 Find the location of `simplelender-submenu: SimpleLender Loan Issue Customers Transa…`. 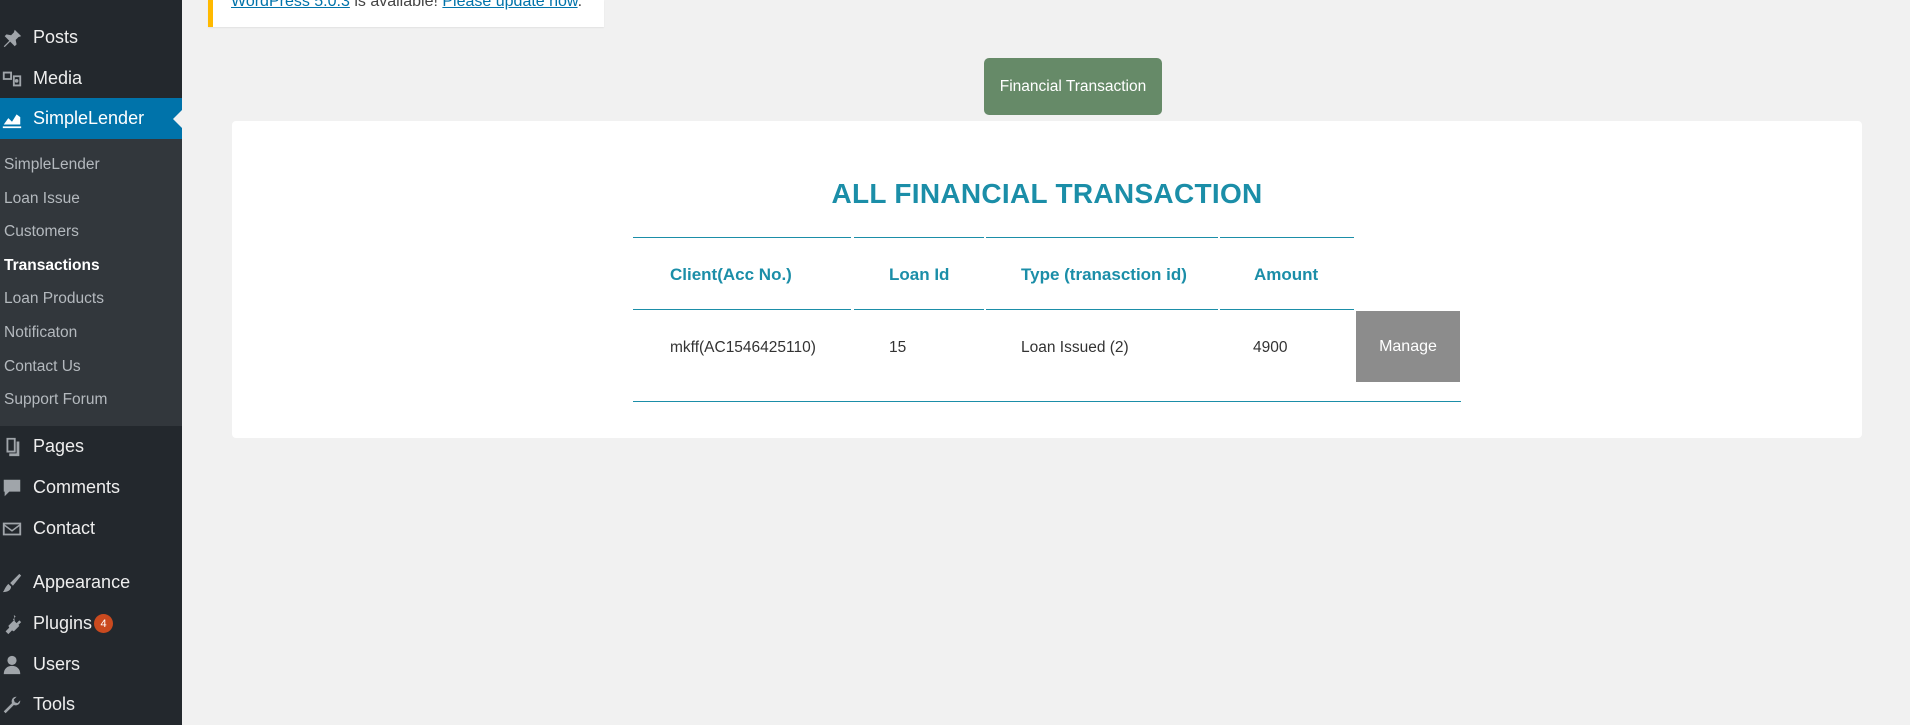

simplelender-submenu: SimpleLender Loan Issue Customers Transa… is located at coordinates (91, 282).